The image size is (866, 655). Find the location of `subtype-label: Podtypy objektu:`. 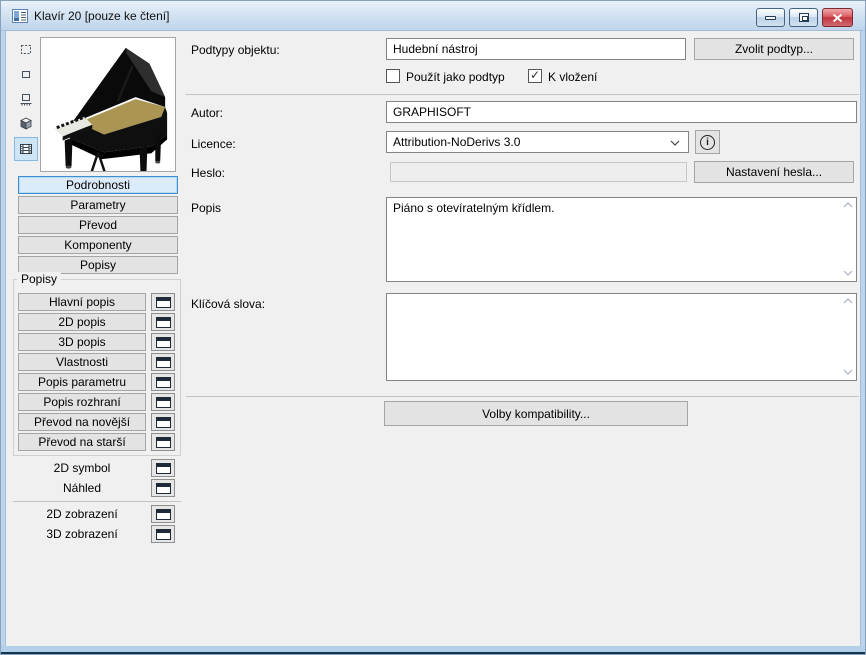

subtype-label: Podtypy objektu: is located at coordinates (235, 50).